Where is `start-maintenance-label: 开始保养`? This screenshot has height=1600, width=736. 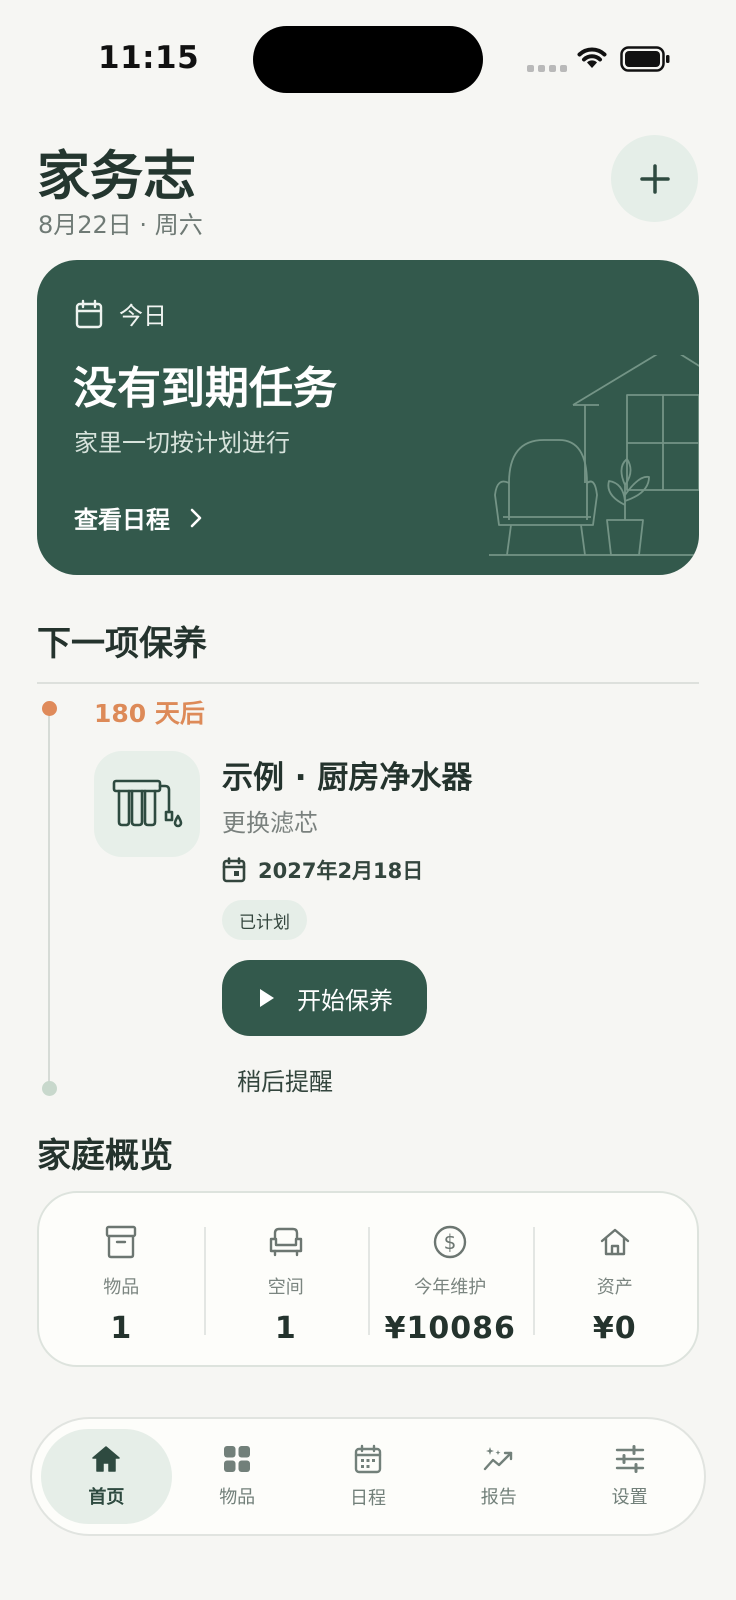 start-maintenance-label: 开始保养 is located at coordinates (345, 1000).